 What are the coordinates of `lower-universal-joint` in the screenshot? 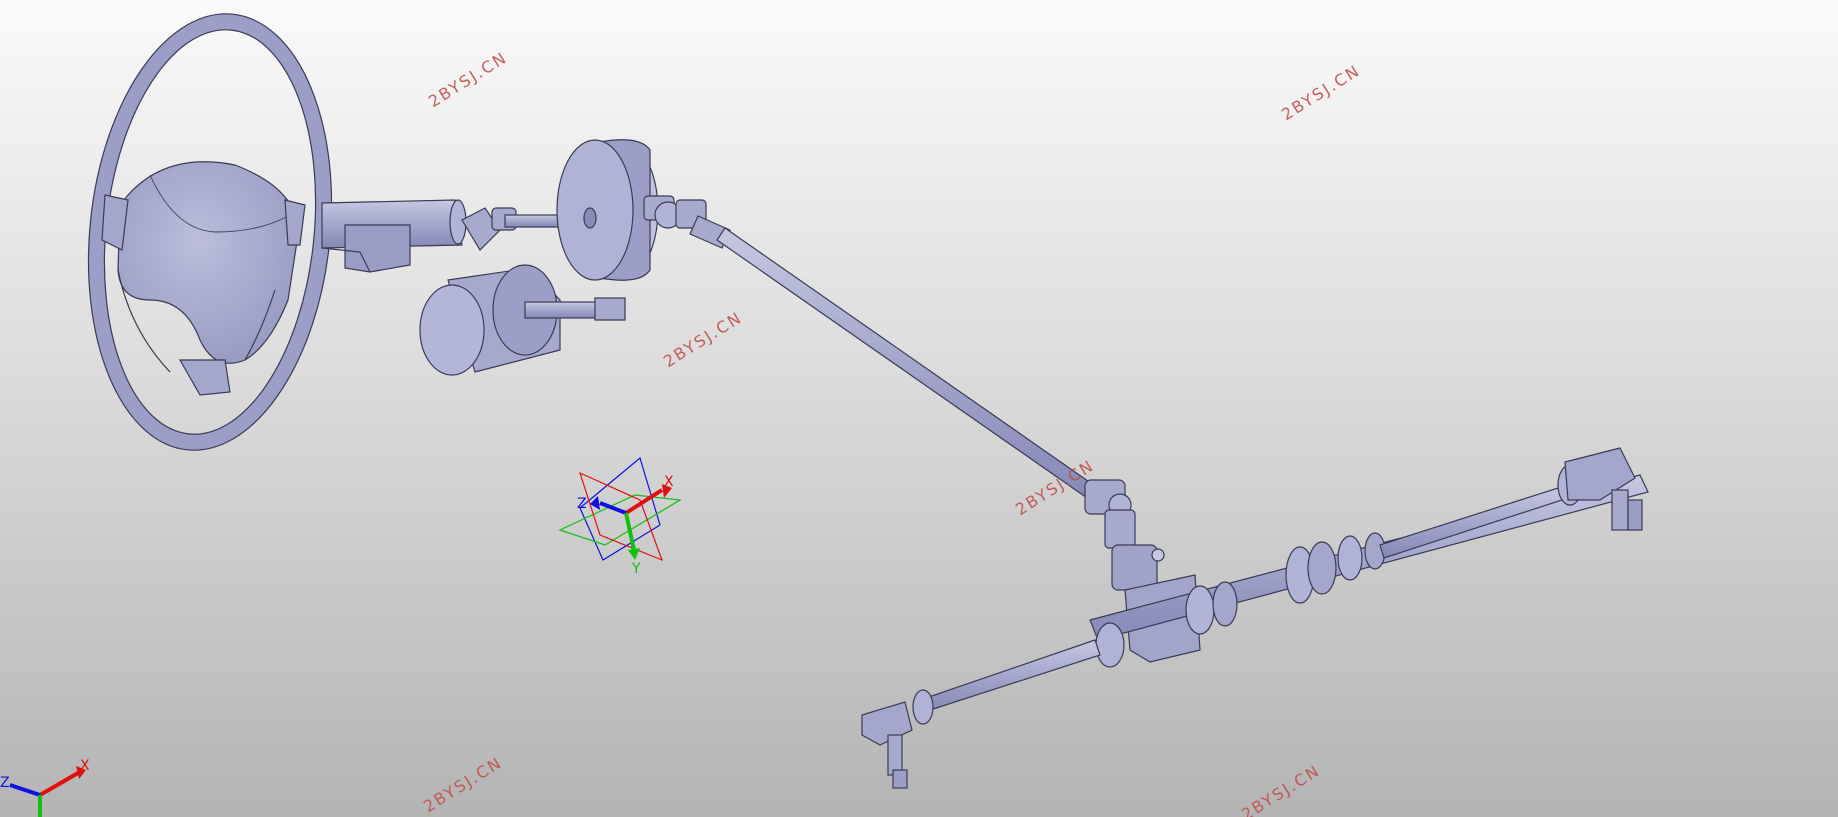 It's located at (1124, 535).